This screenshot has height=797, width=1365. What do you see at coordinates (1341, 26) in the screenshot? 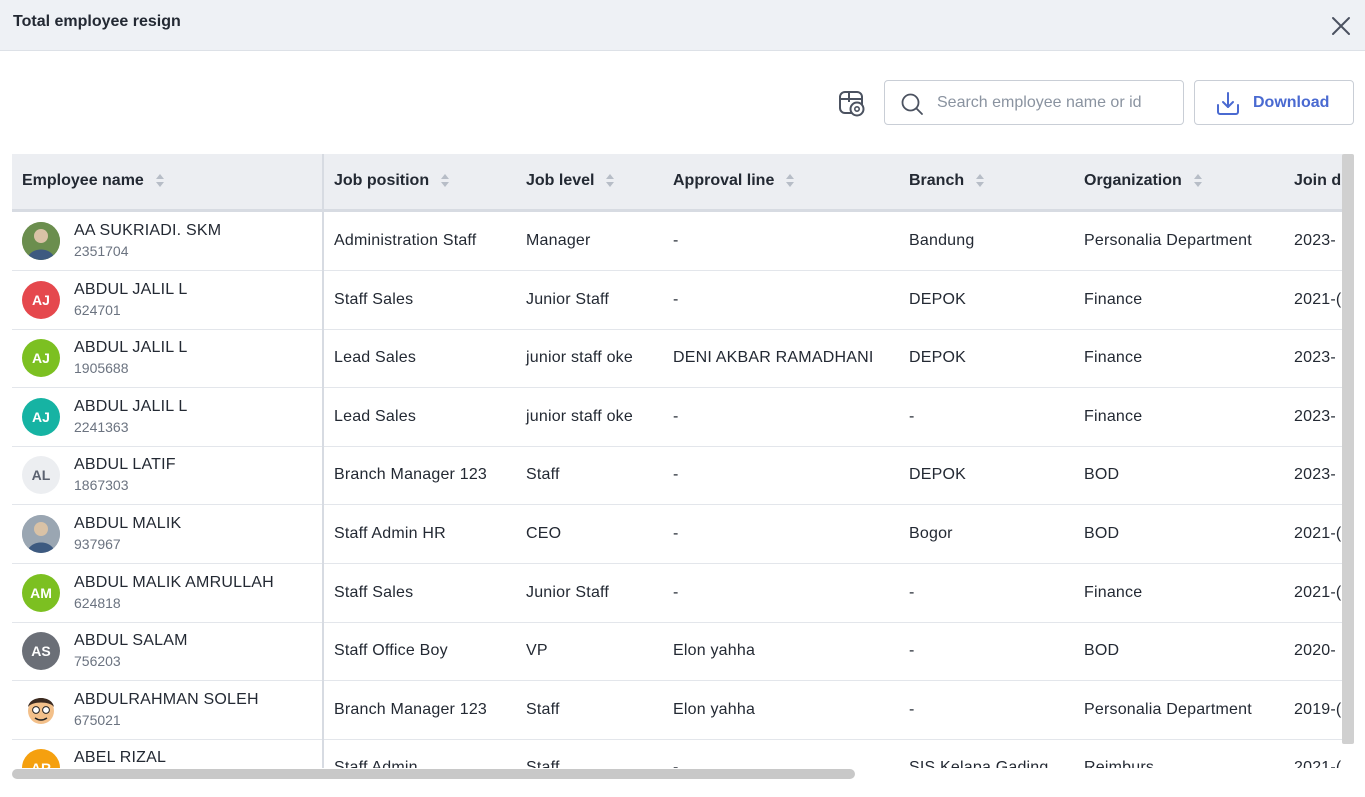
I see `close-icon` at bounding box center [1341, 26].